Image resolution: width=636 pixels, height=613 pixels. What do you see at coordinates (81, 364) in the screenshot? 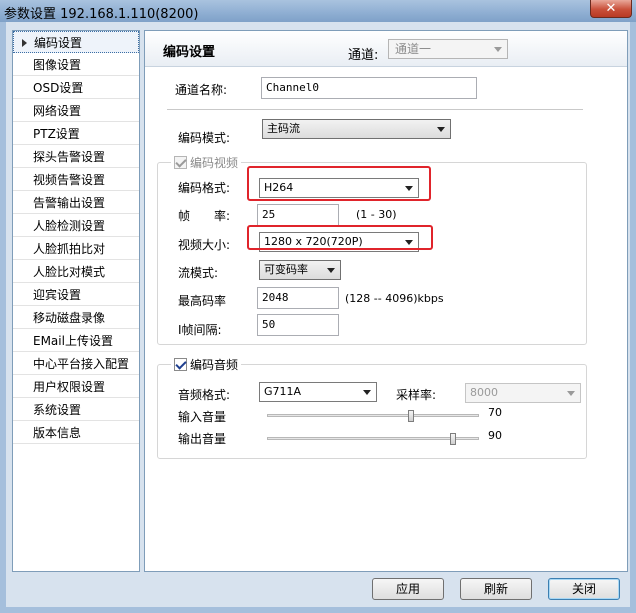
I see `sidebar-item-label: 中心平台接入配置` at bounding box center [81, 364].